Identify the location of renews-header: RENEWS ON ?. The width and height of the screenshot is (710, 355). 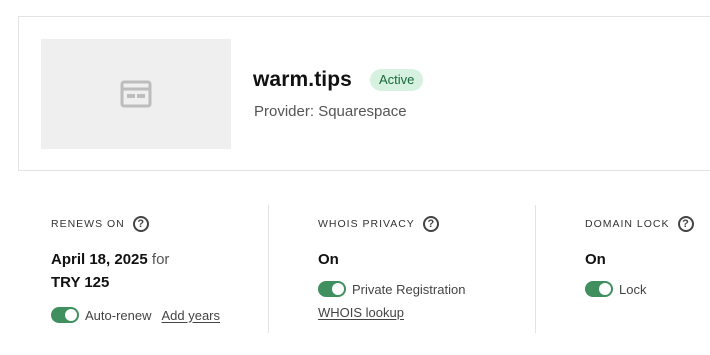
(100, 224).